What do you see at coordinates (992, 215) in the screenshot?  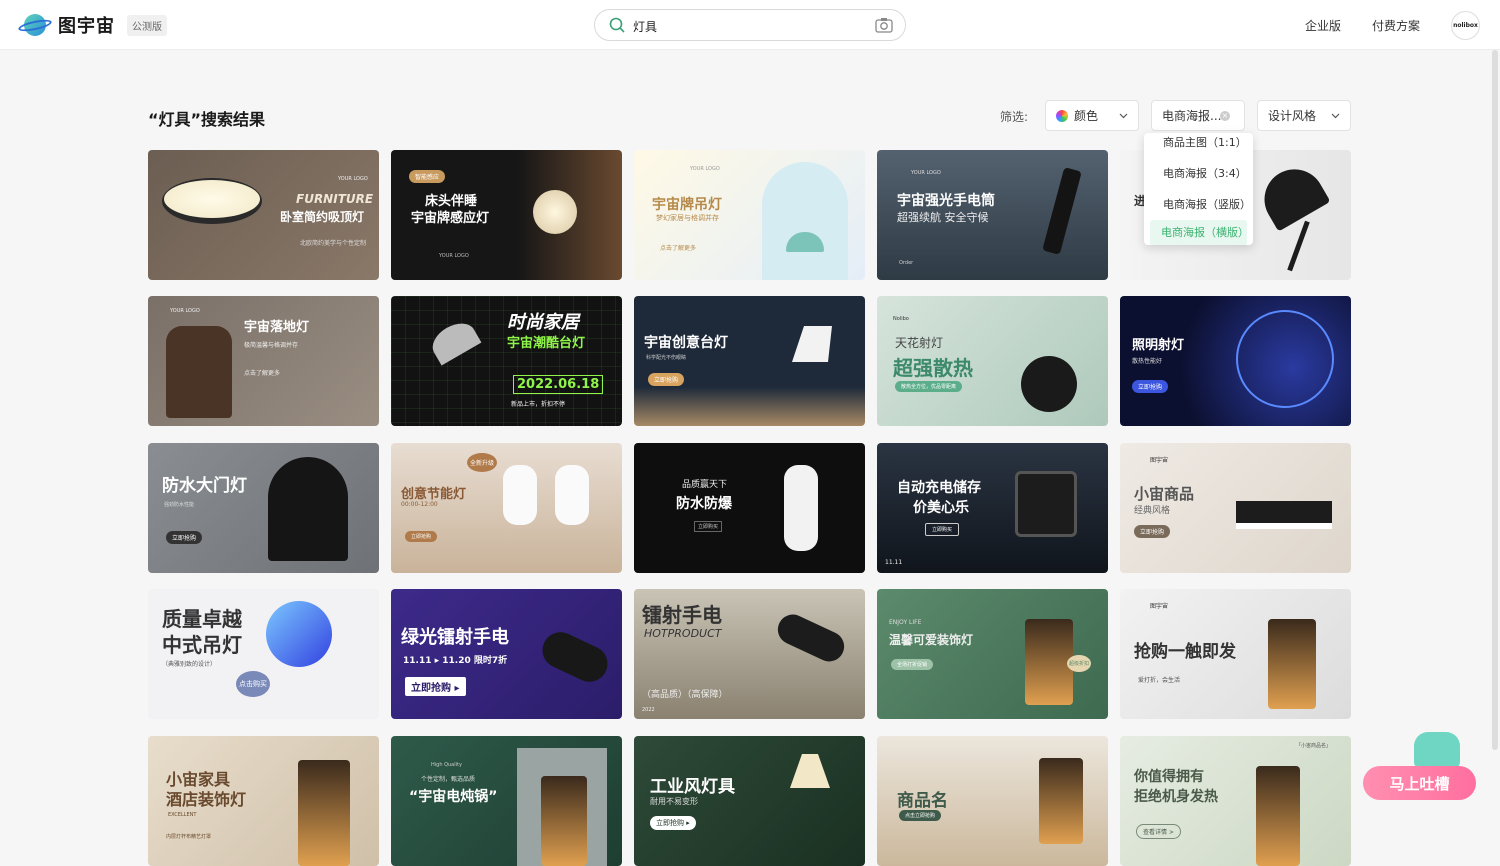 I see `template-card: 宇宙强光手电筒 超强续航 安全守候 Order YOUR LOGO` at bounding box center [992, 215].